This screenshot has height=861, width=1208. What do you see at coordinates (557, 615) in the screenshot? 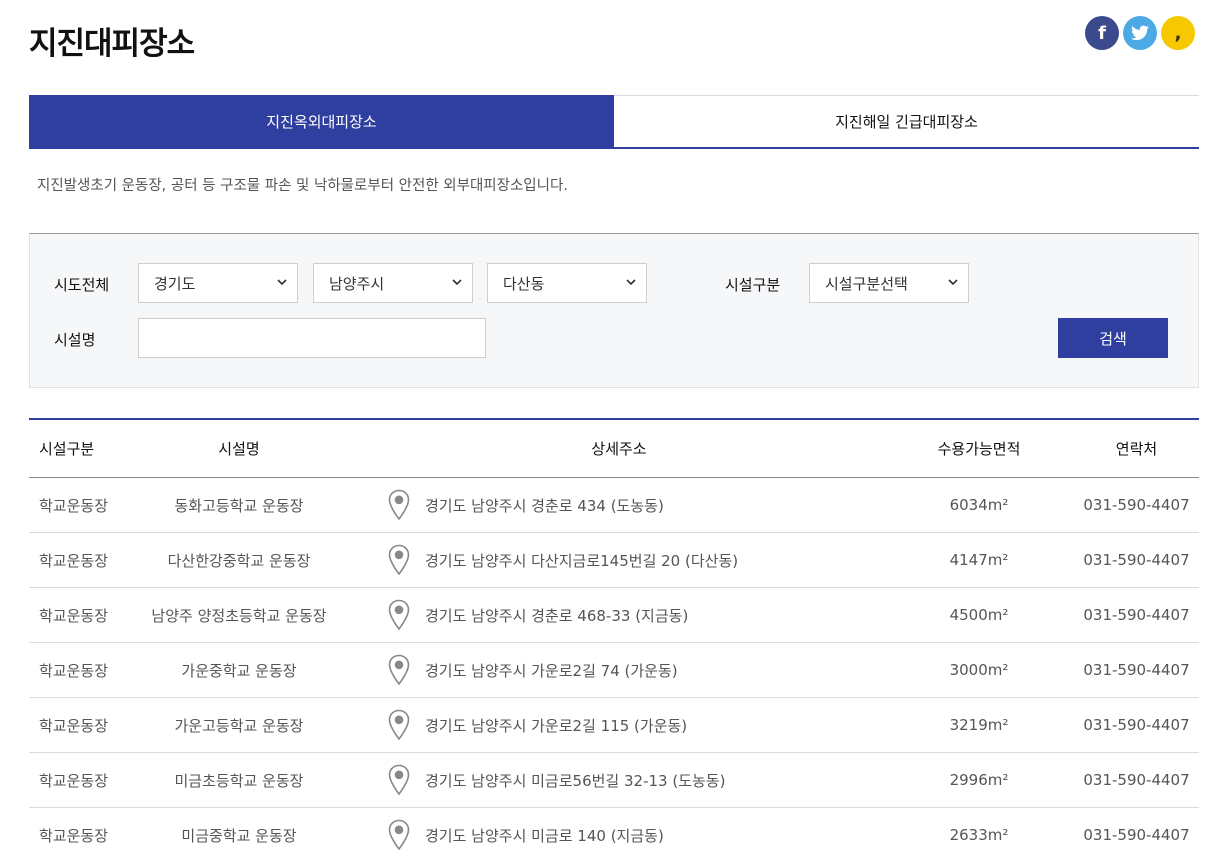
I see `address-text: 경기도 남양주시 경춘로 468-33 (지금동)` at bounding box center [557, 615].